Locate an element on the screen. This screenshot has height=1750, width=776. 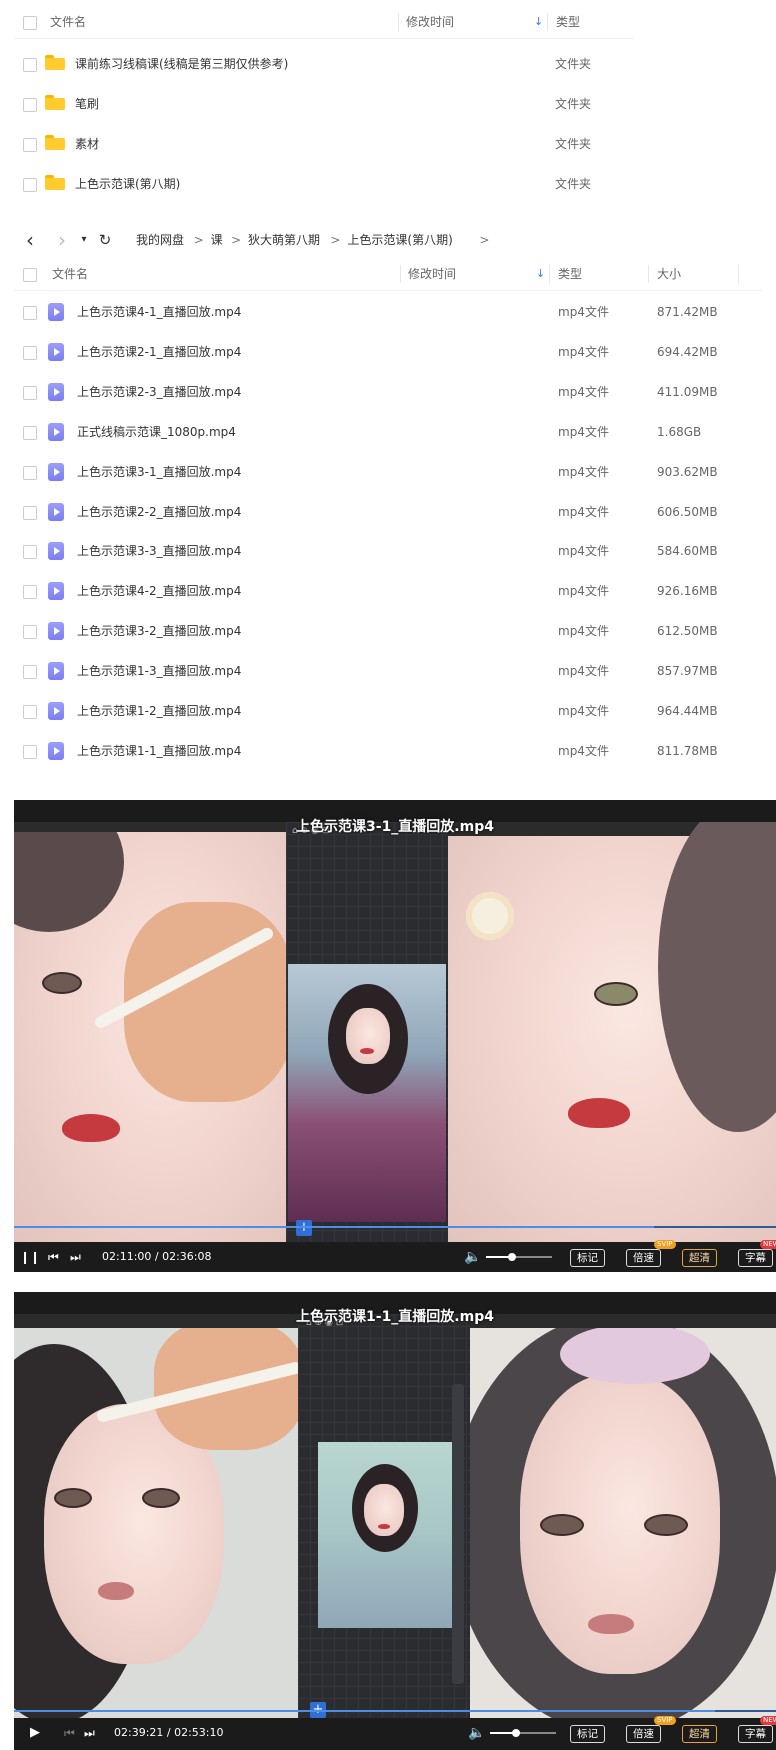
file-name: 正式线稿示范课_1080p.mp4 is located at coordinates (156, 432).